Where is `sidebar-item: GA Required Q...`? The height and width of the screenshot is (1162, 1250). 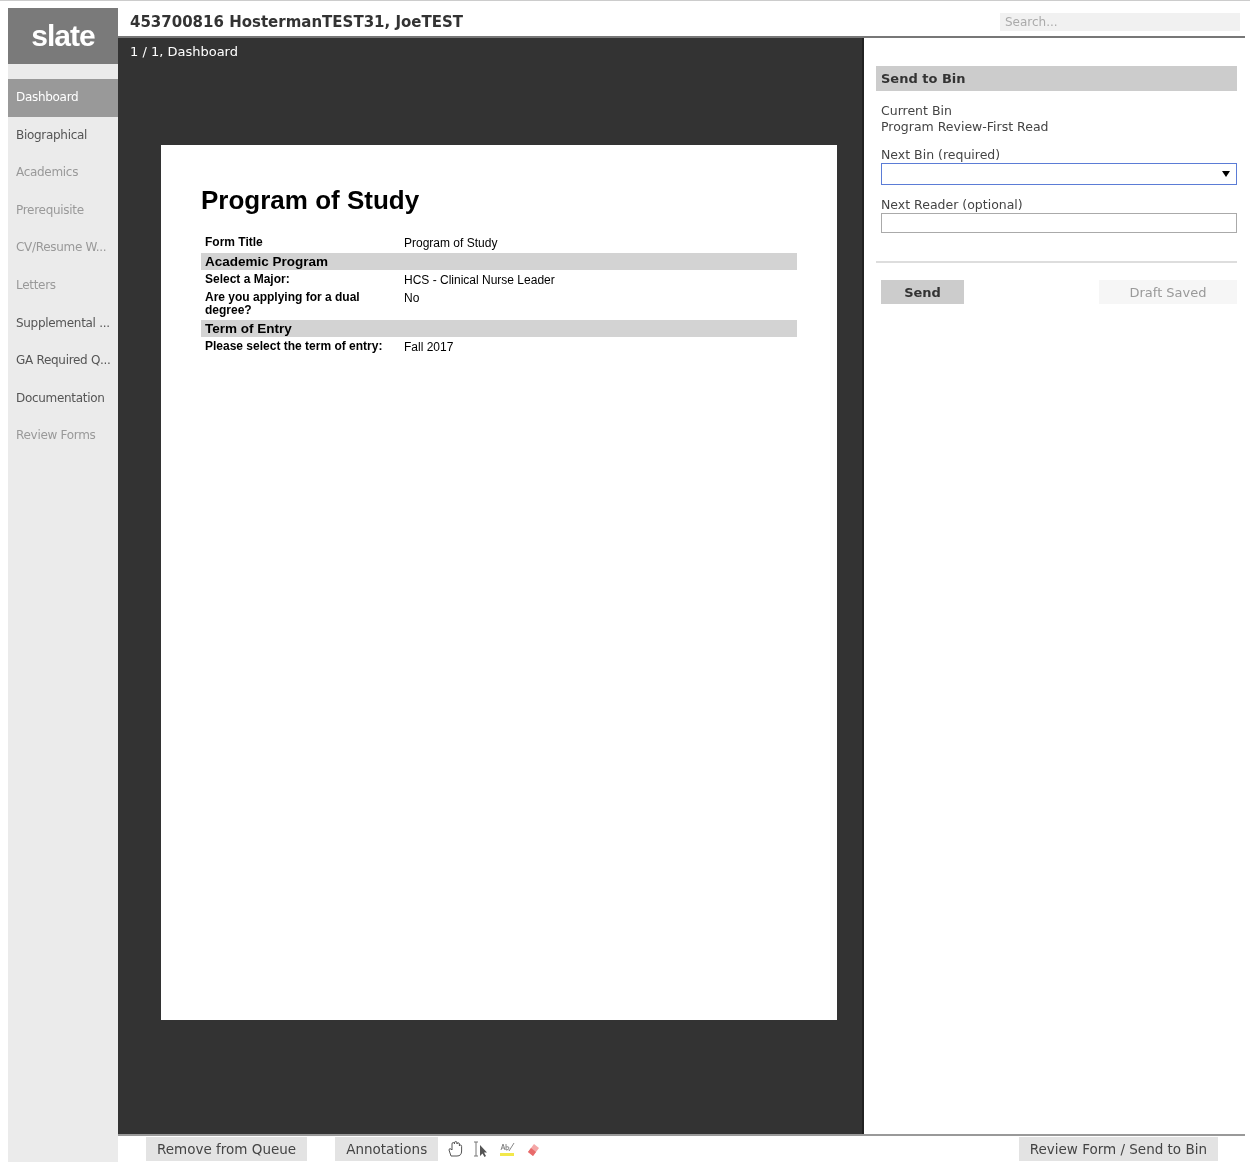 sidebar-item: GA Required Q... is located at coordinates (63, 361).